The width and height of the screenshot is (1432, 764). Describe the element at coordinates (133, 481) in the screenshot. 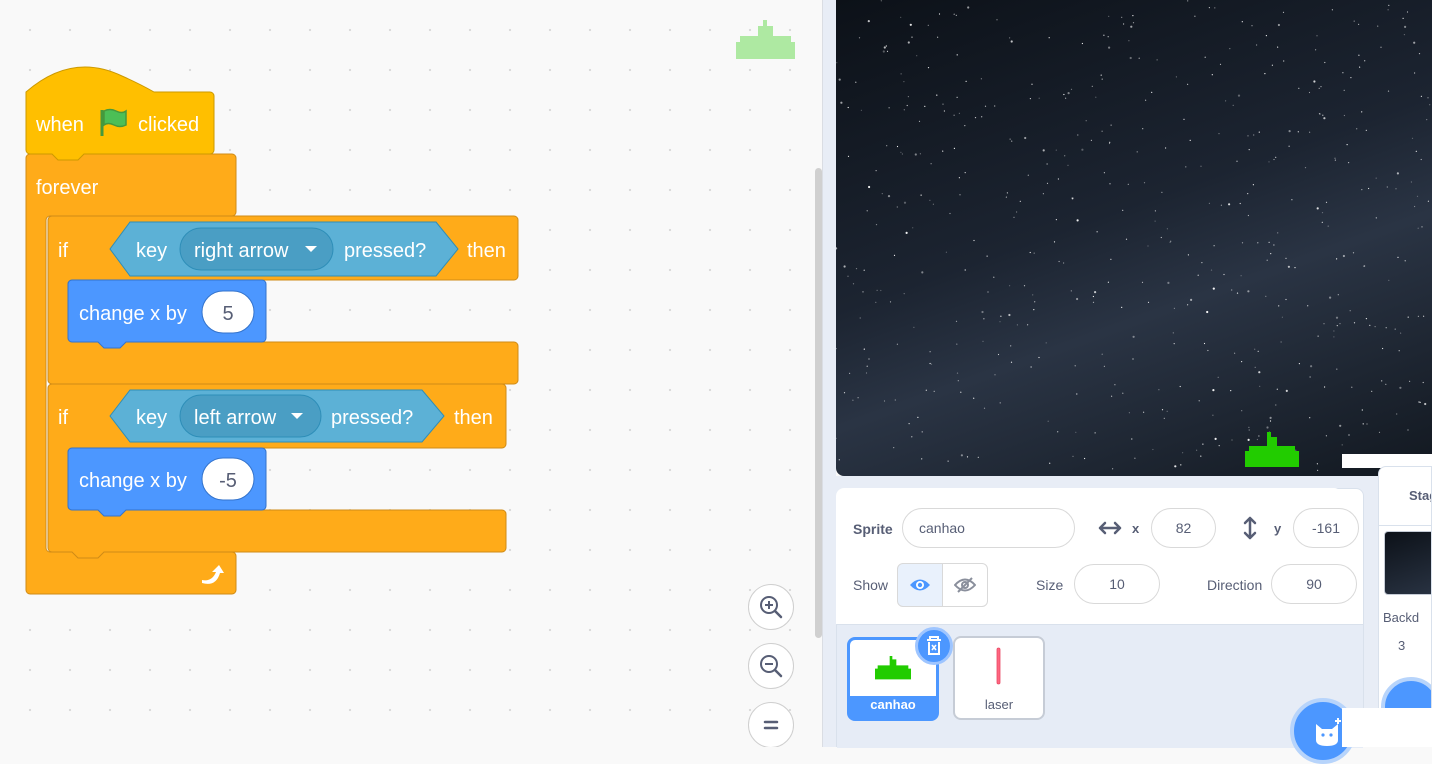

I see `change-x-label-2: change x by` at that location.